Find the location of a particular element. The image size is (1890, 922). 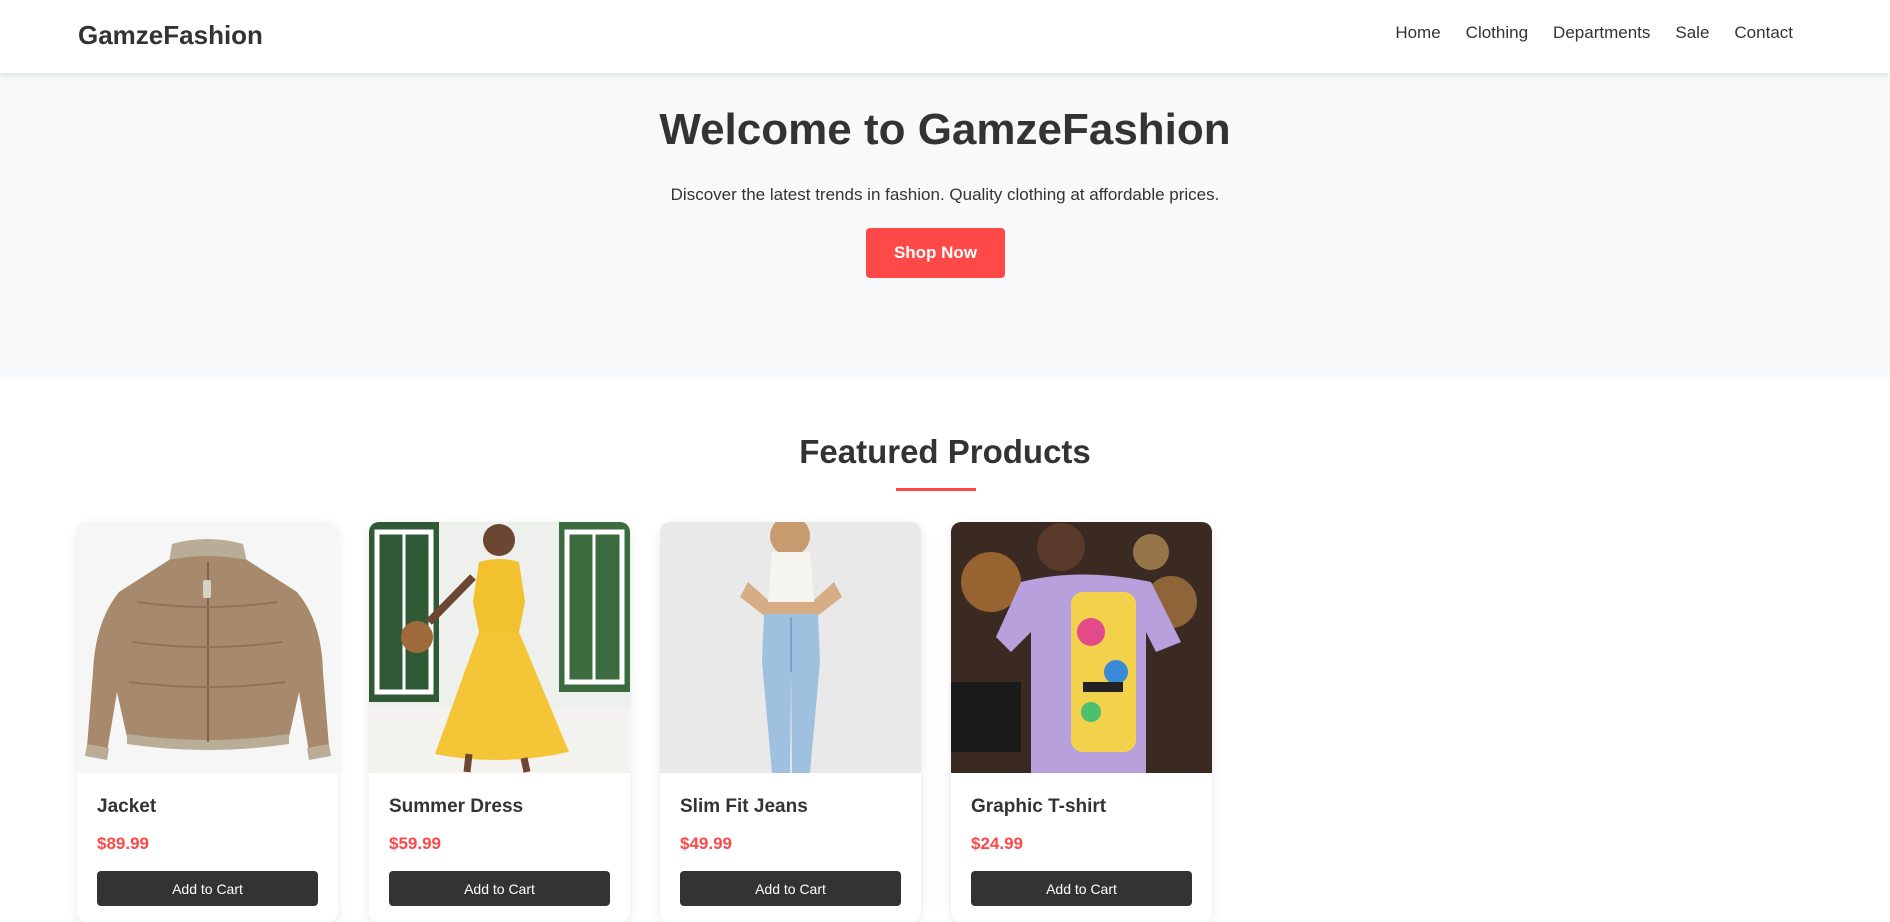

nav-home: Home is located at coordinates (1417, 33).